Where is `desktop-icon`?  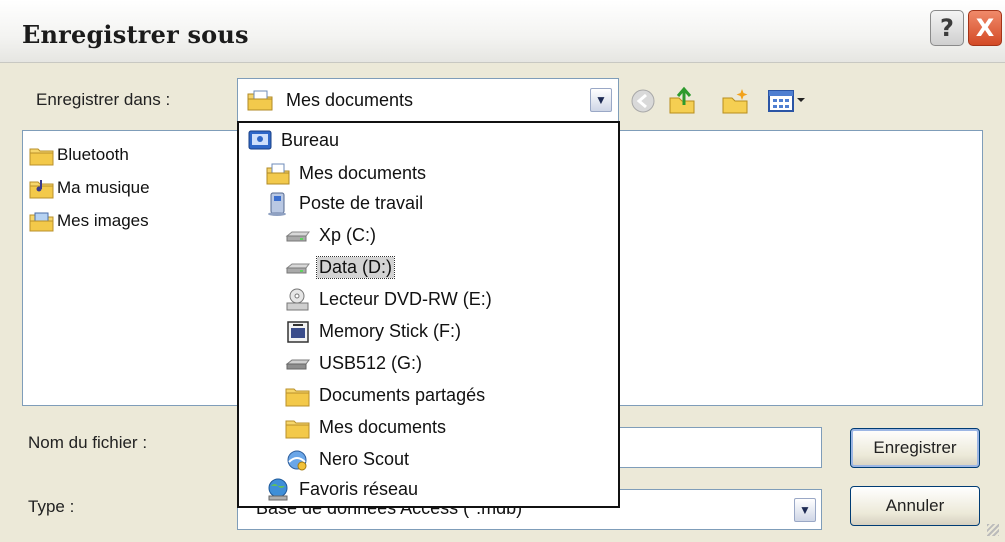
desktop-icon is located at coordinates (260, 140).